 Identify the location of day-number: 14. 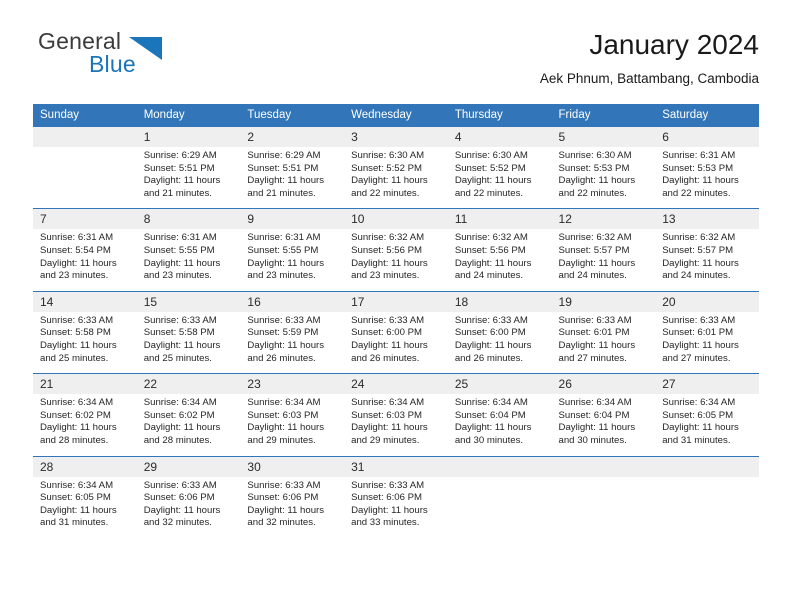
(85, 301).